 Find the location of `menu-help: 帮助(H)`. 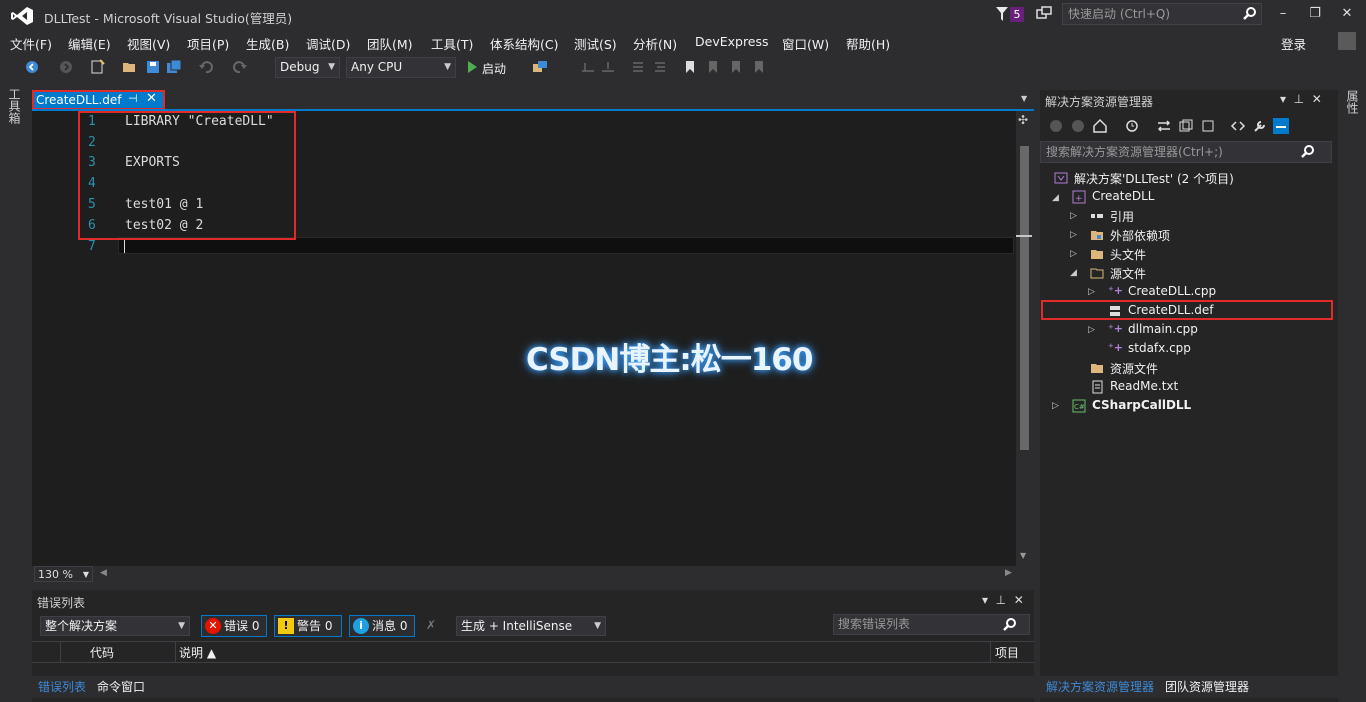

menu-help: 帮助(H) is located at coordinates (868, 43).